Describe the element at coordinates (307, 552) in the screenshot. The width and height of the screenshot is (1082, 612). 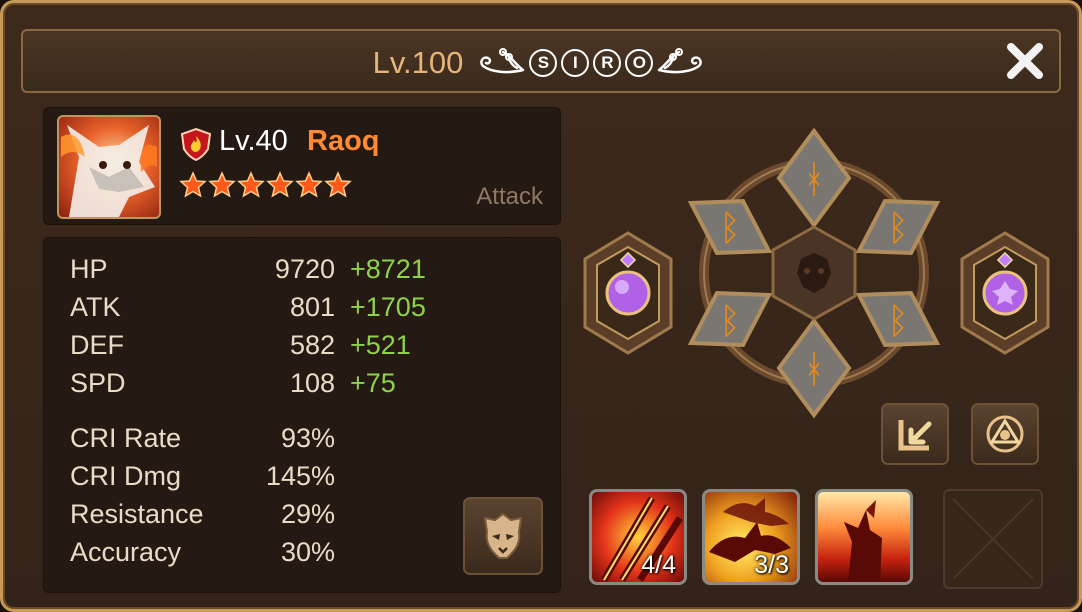
I see `stat-base-value: 30%` at that location.